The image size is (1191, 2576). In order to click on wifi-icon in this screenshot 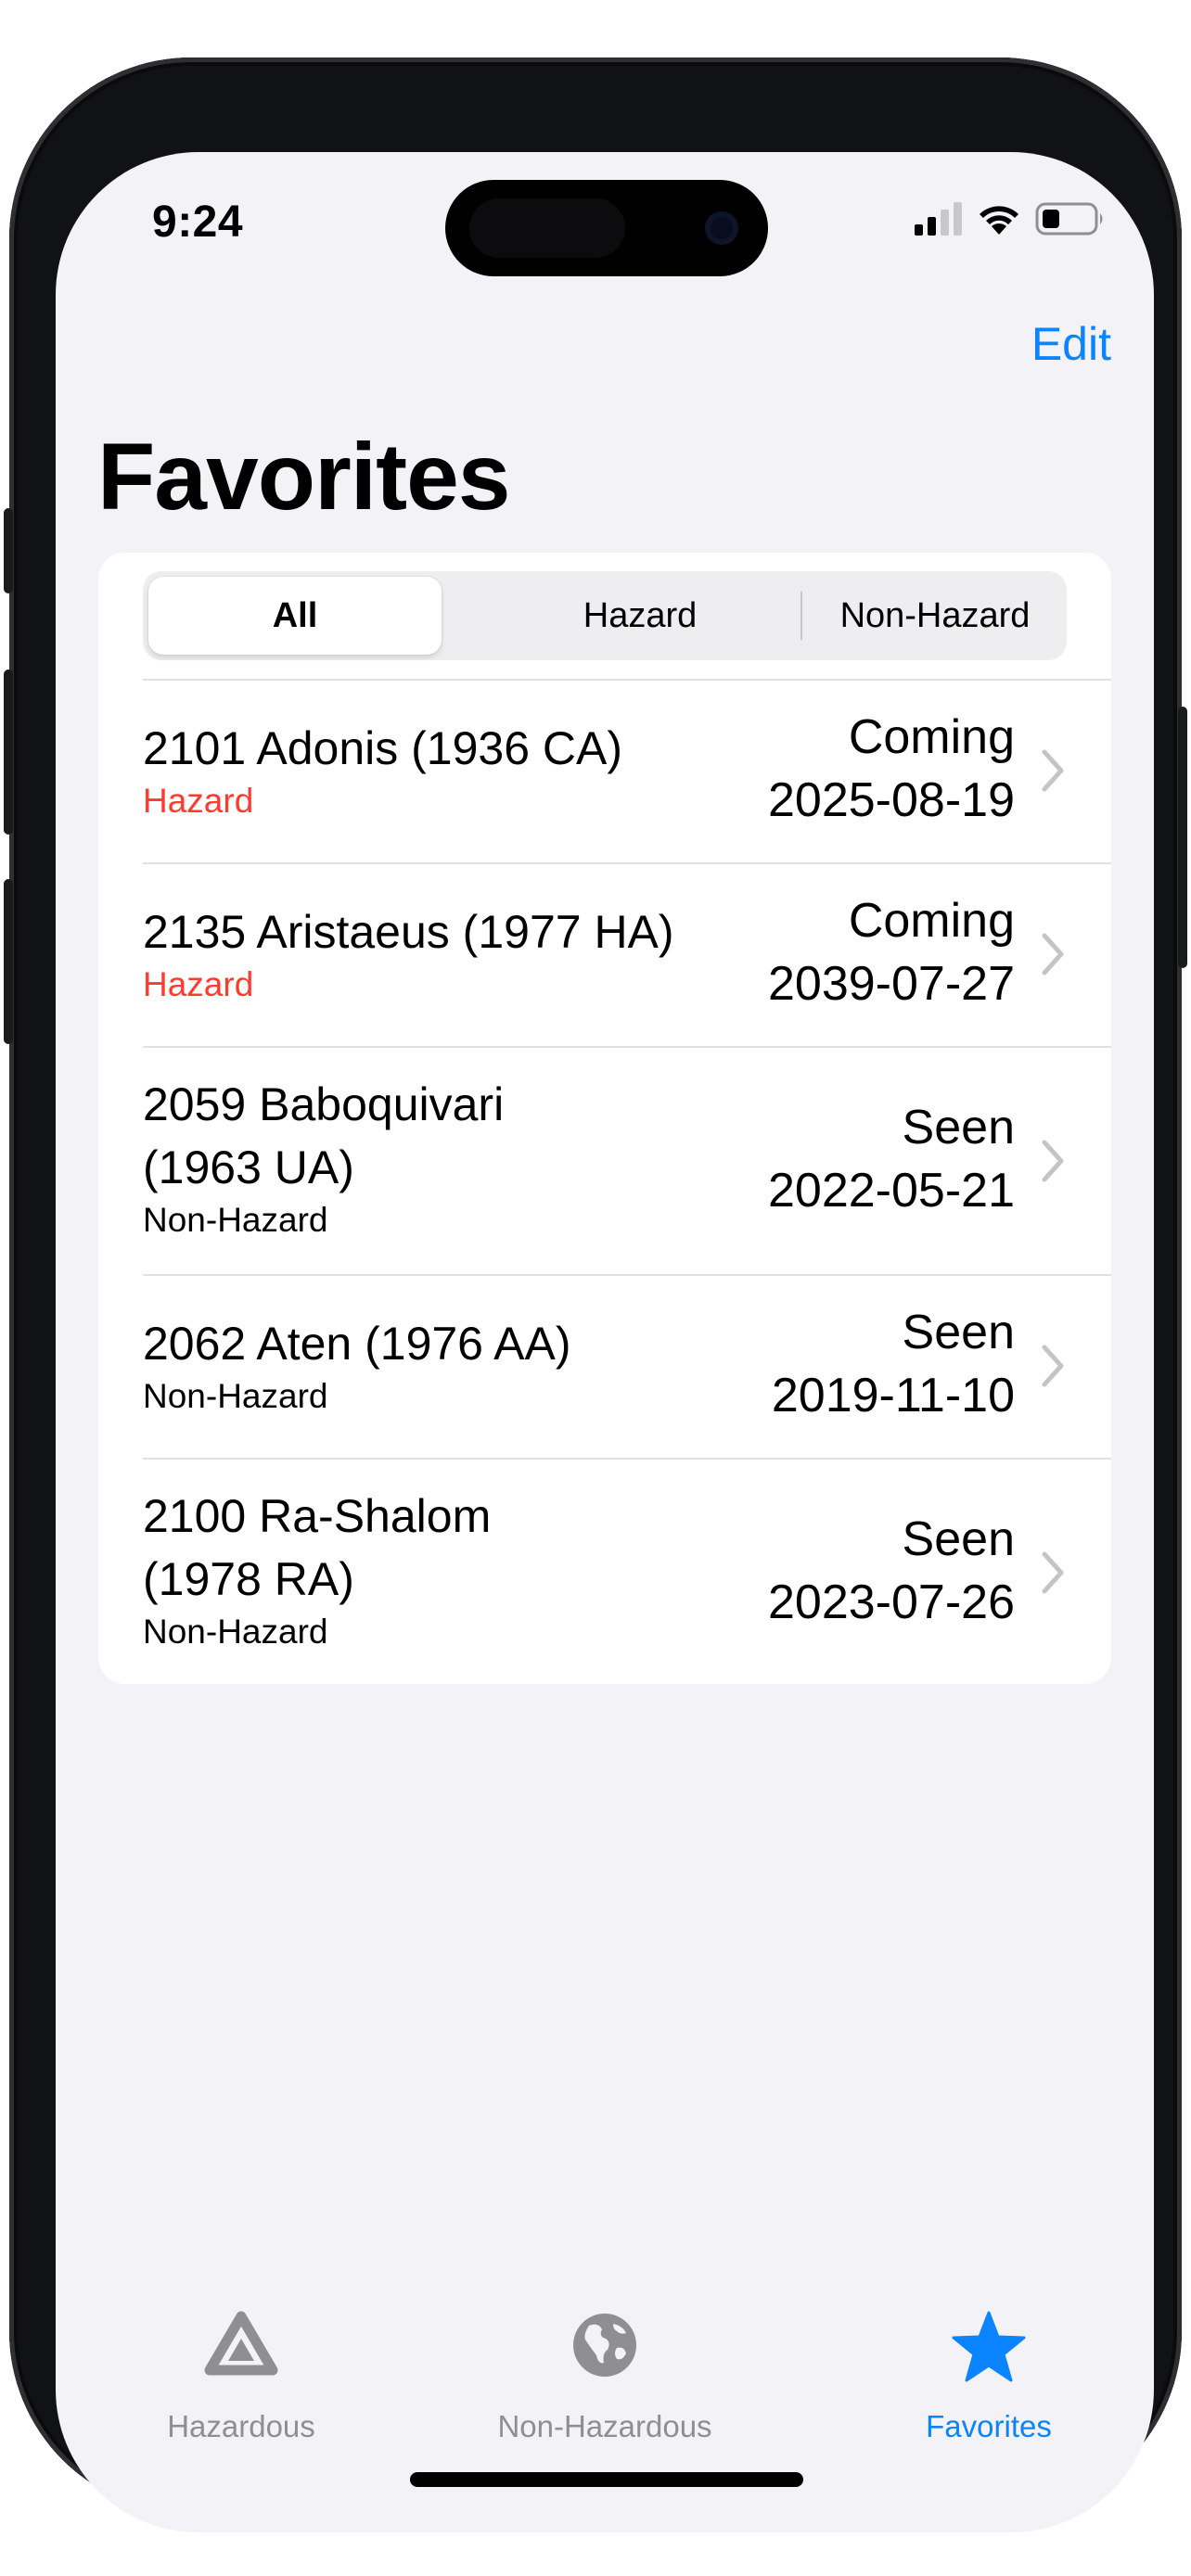, I will do `click(999, 221)`.